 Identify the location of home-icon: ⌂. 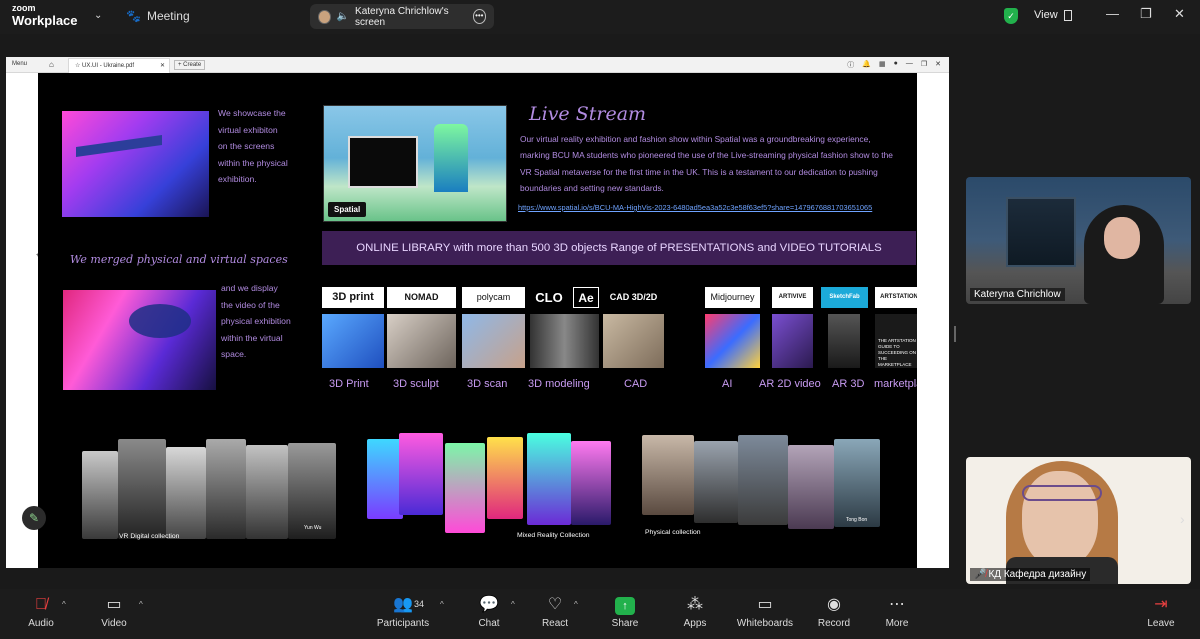
(51, 64).